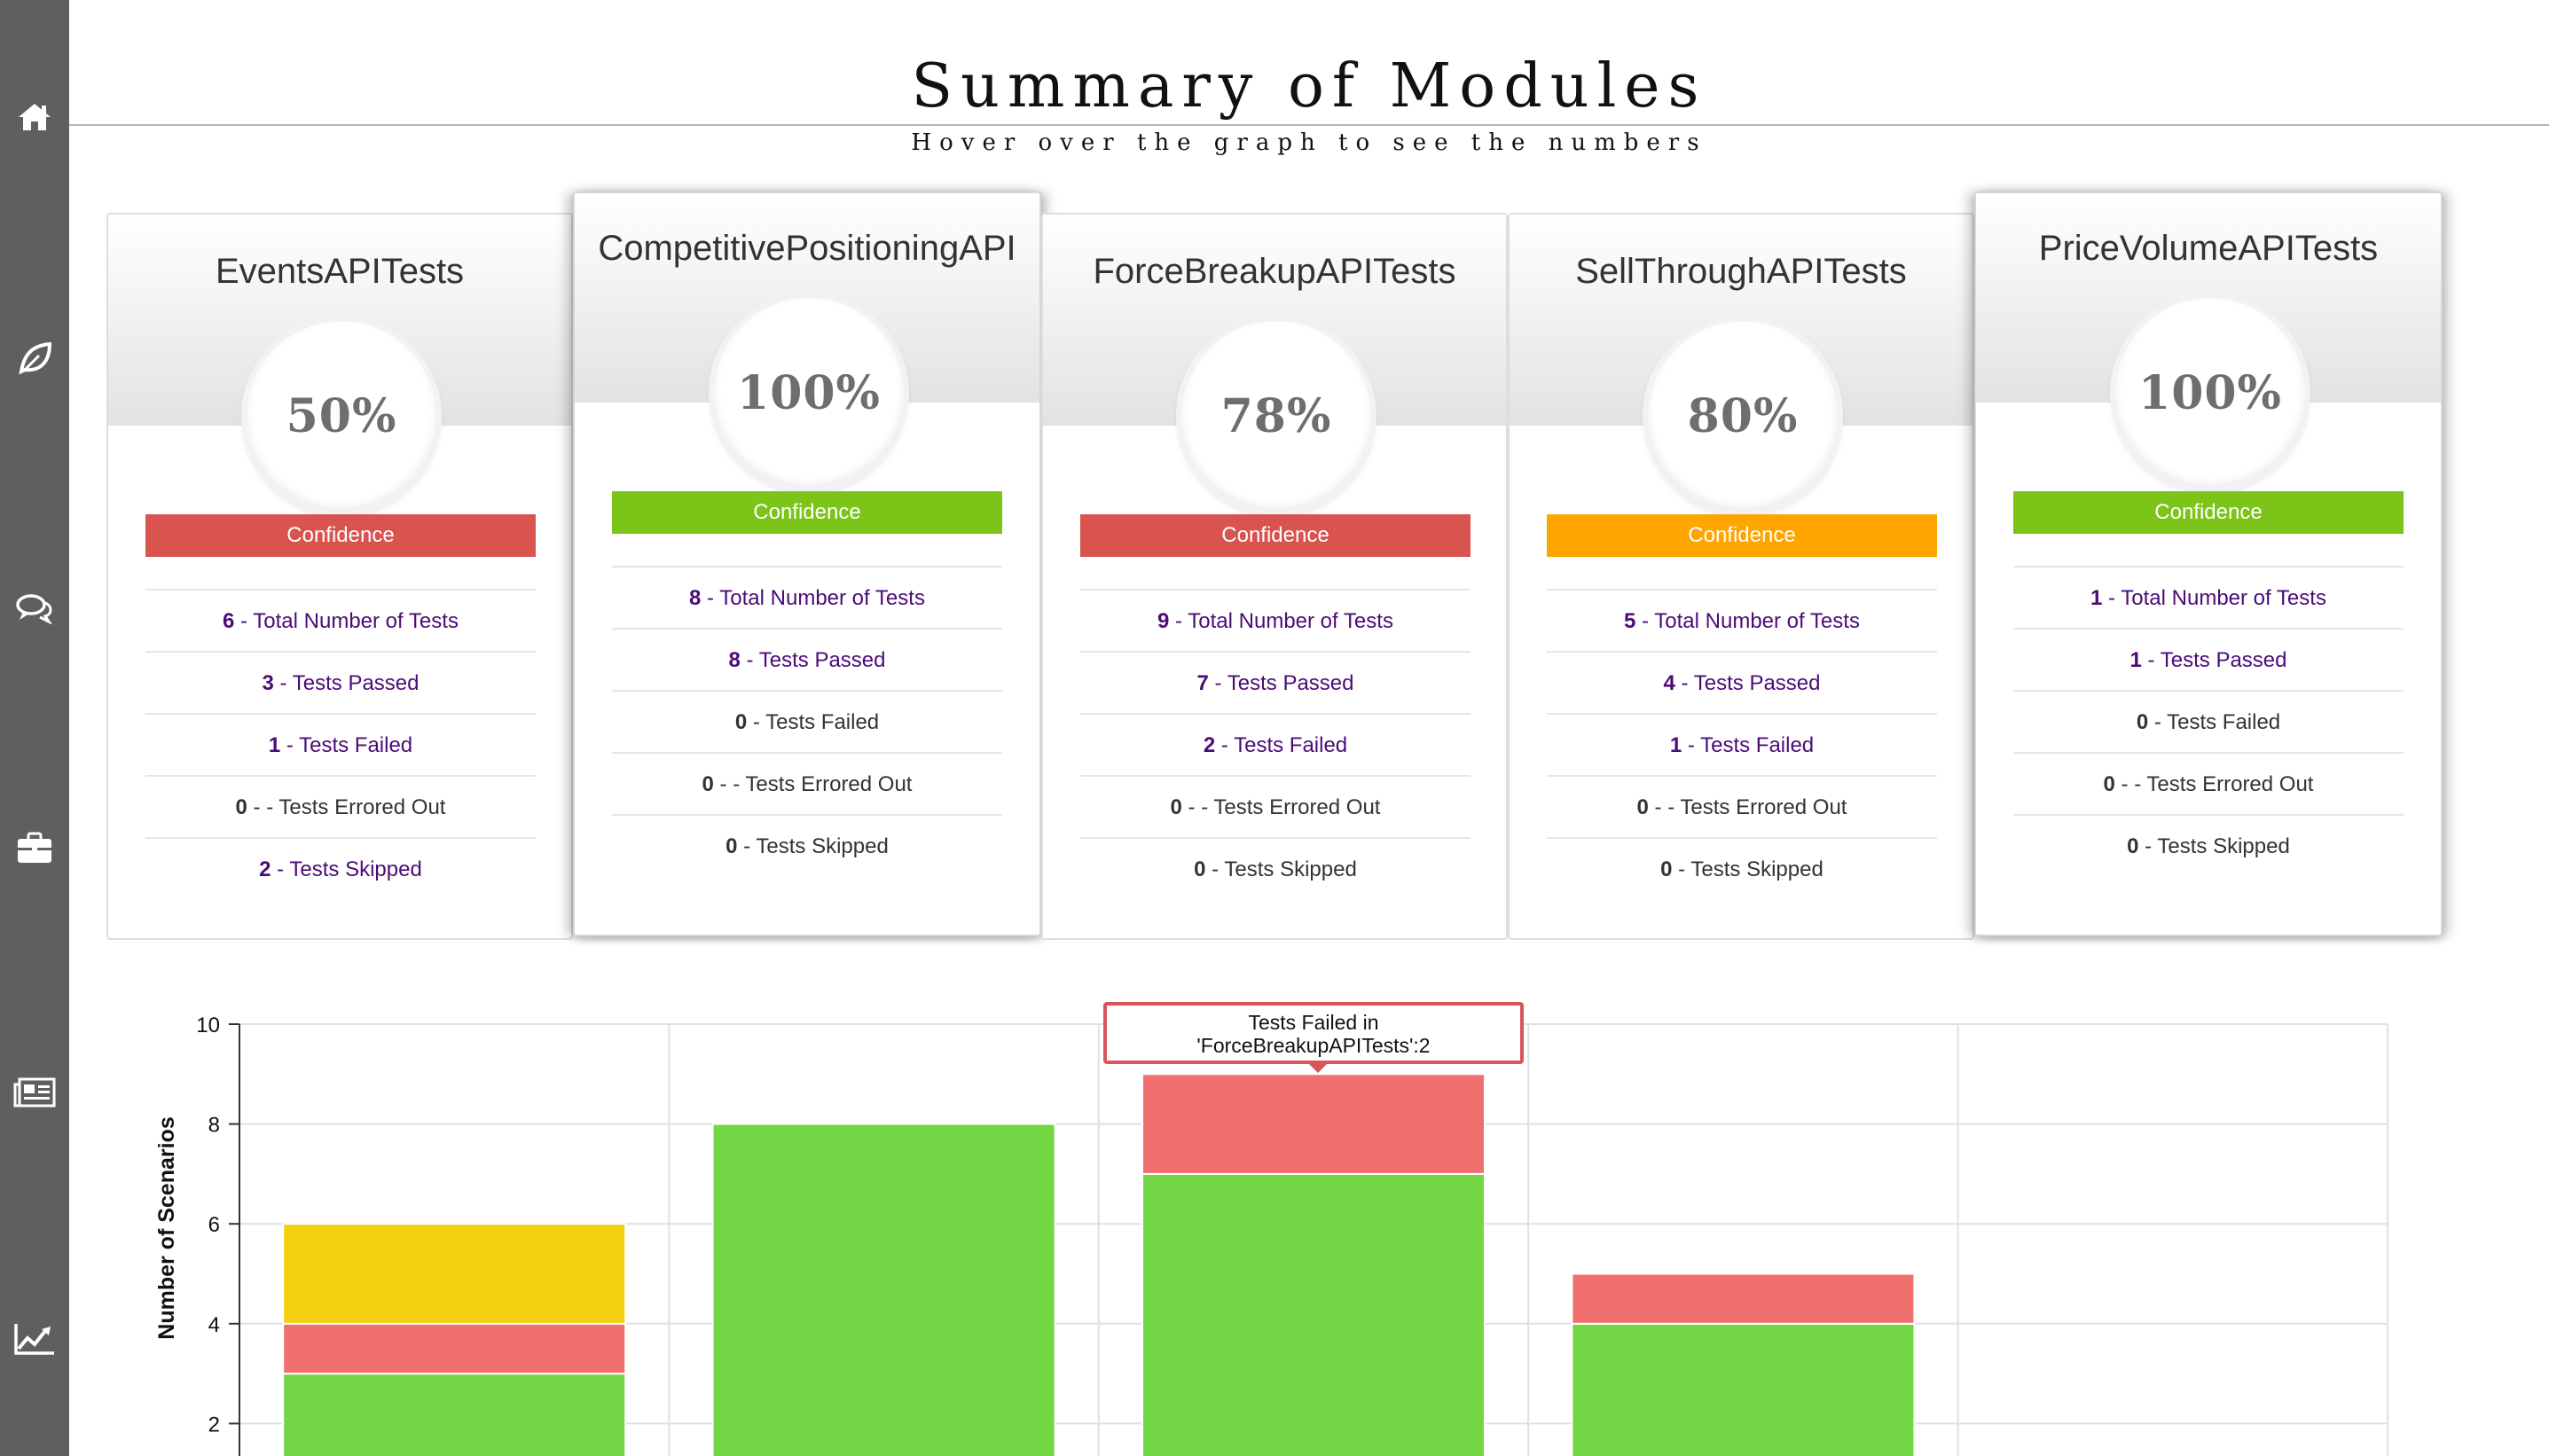 This screenshot has width=2549, height=1456. Describe the element at coordinates (34, 608) in the screenshot. I see `chat-icon` at that location.